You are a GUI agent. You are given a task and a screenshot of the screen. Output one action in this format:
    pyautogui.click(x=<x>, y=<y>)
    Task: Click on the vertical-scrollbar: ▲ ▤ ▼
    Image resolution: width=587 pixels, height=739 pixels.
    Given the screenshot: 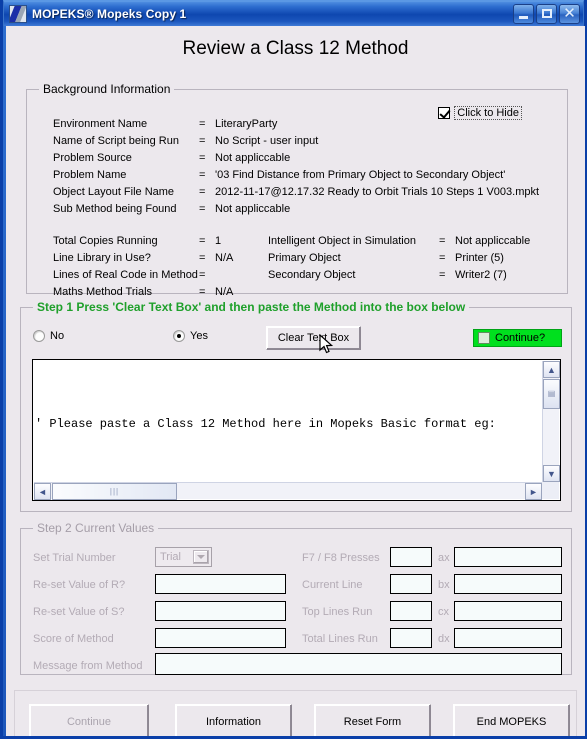 What is the action you would take?
    pyautogui.click(x=551, y=421)
    